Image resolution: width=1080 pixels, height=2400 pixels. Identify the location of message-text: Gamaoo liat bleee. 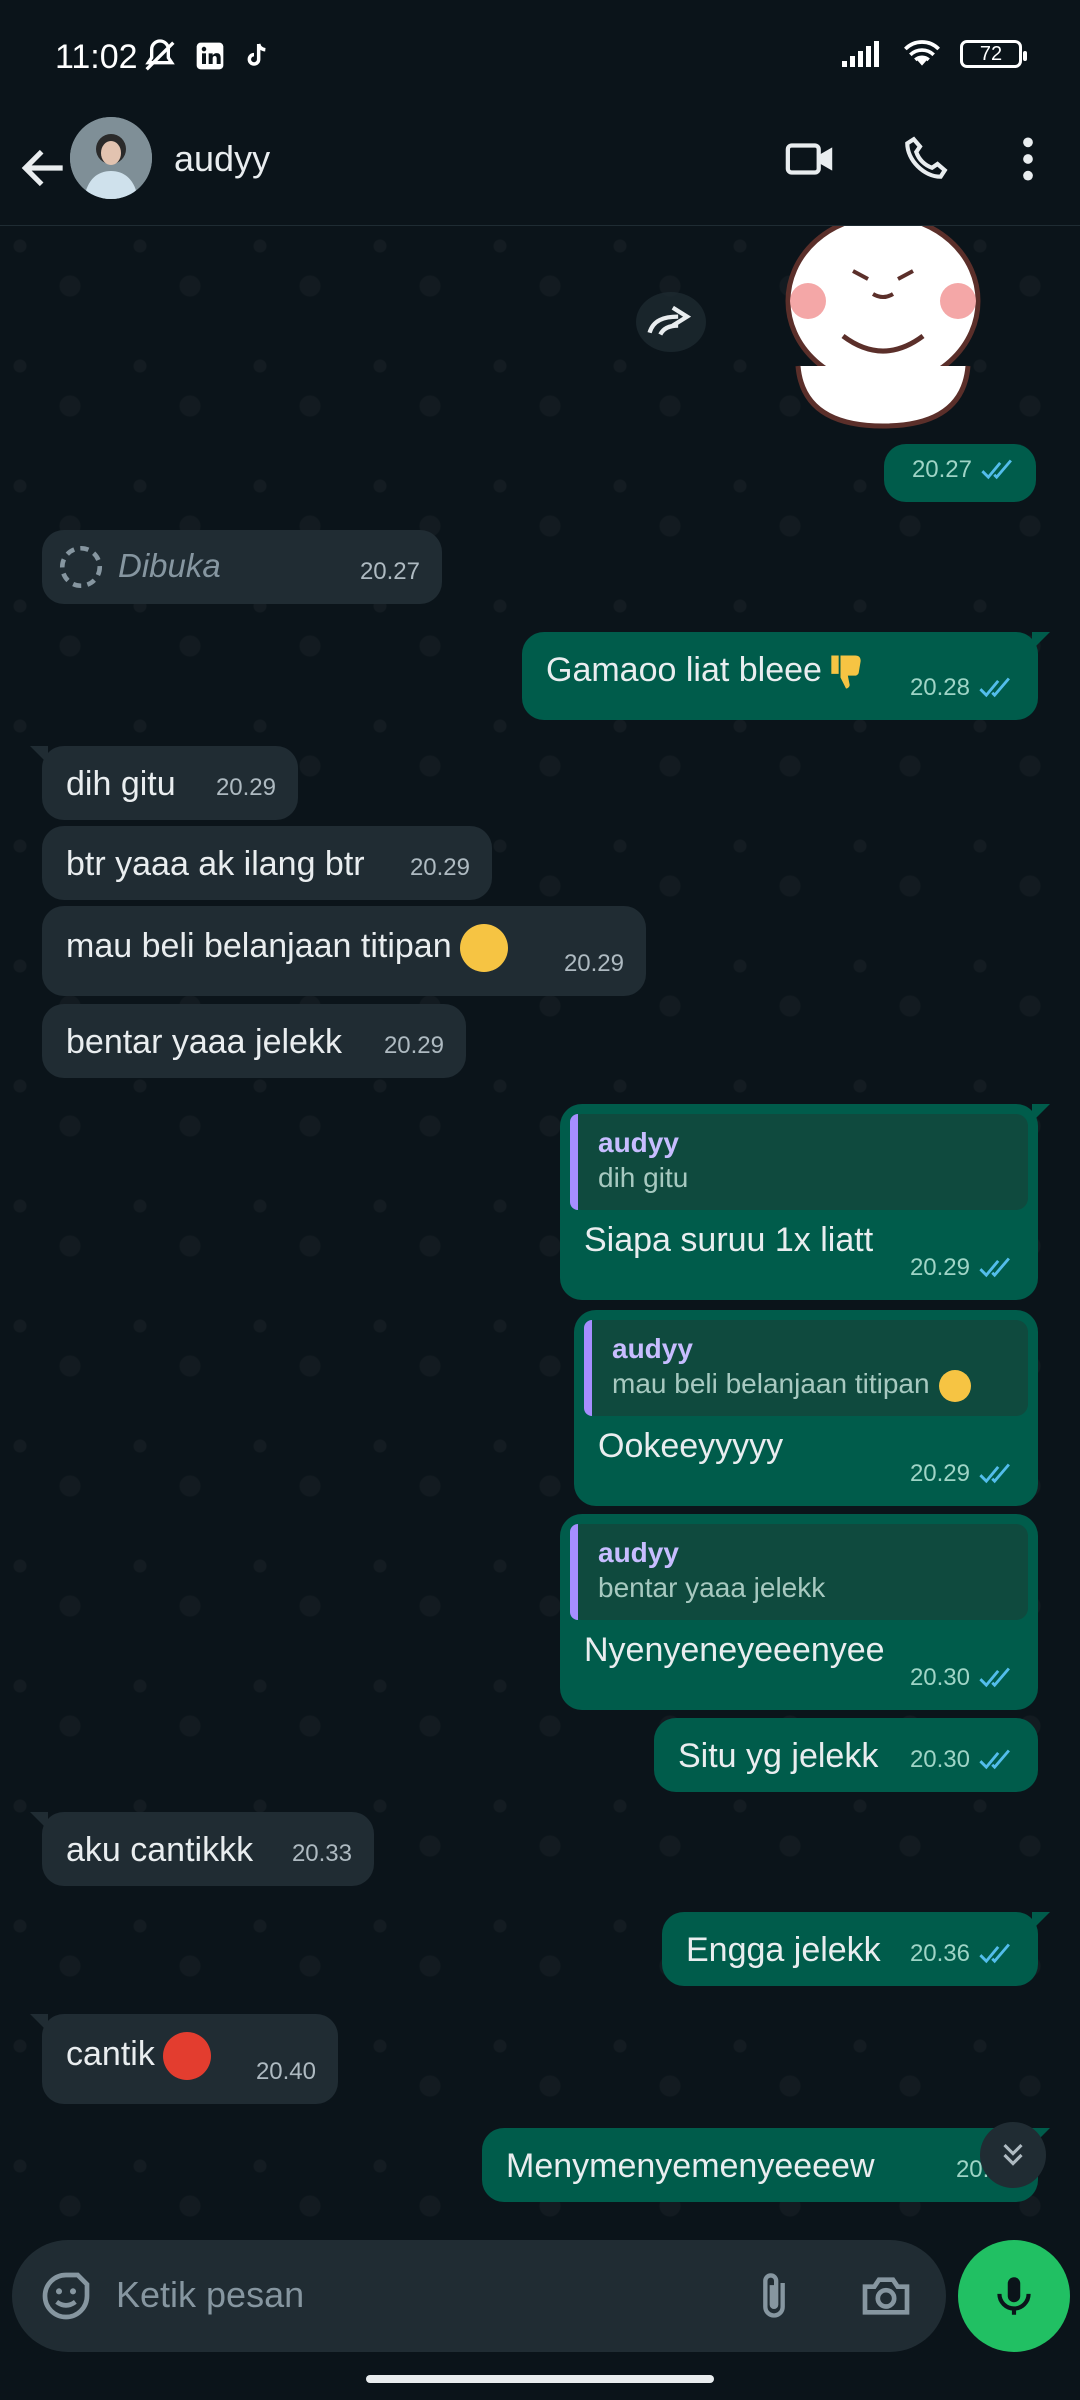
(684, 670).